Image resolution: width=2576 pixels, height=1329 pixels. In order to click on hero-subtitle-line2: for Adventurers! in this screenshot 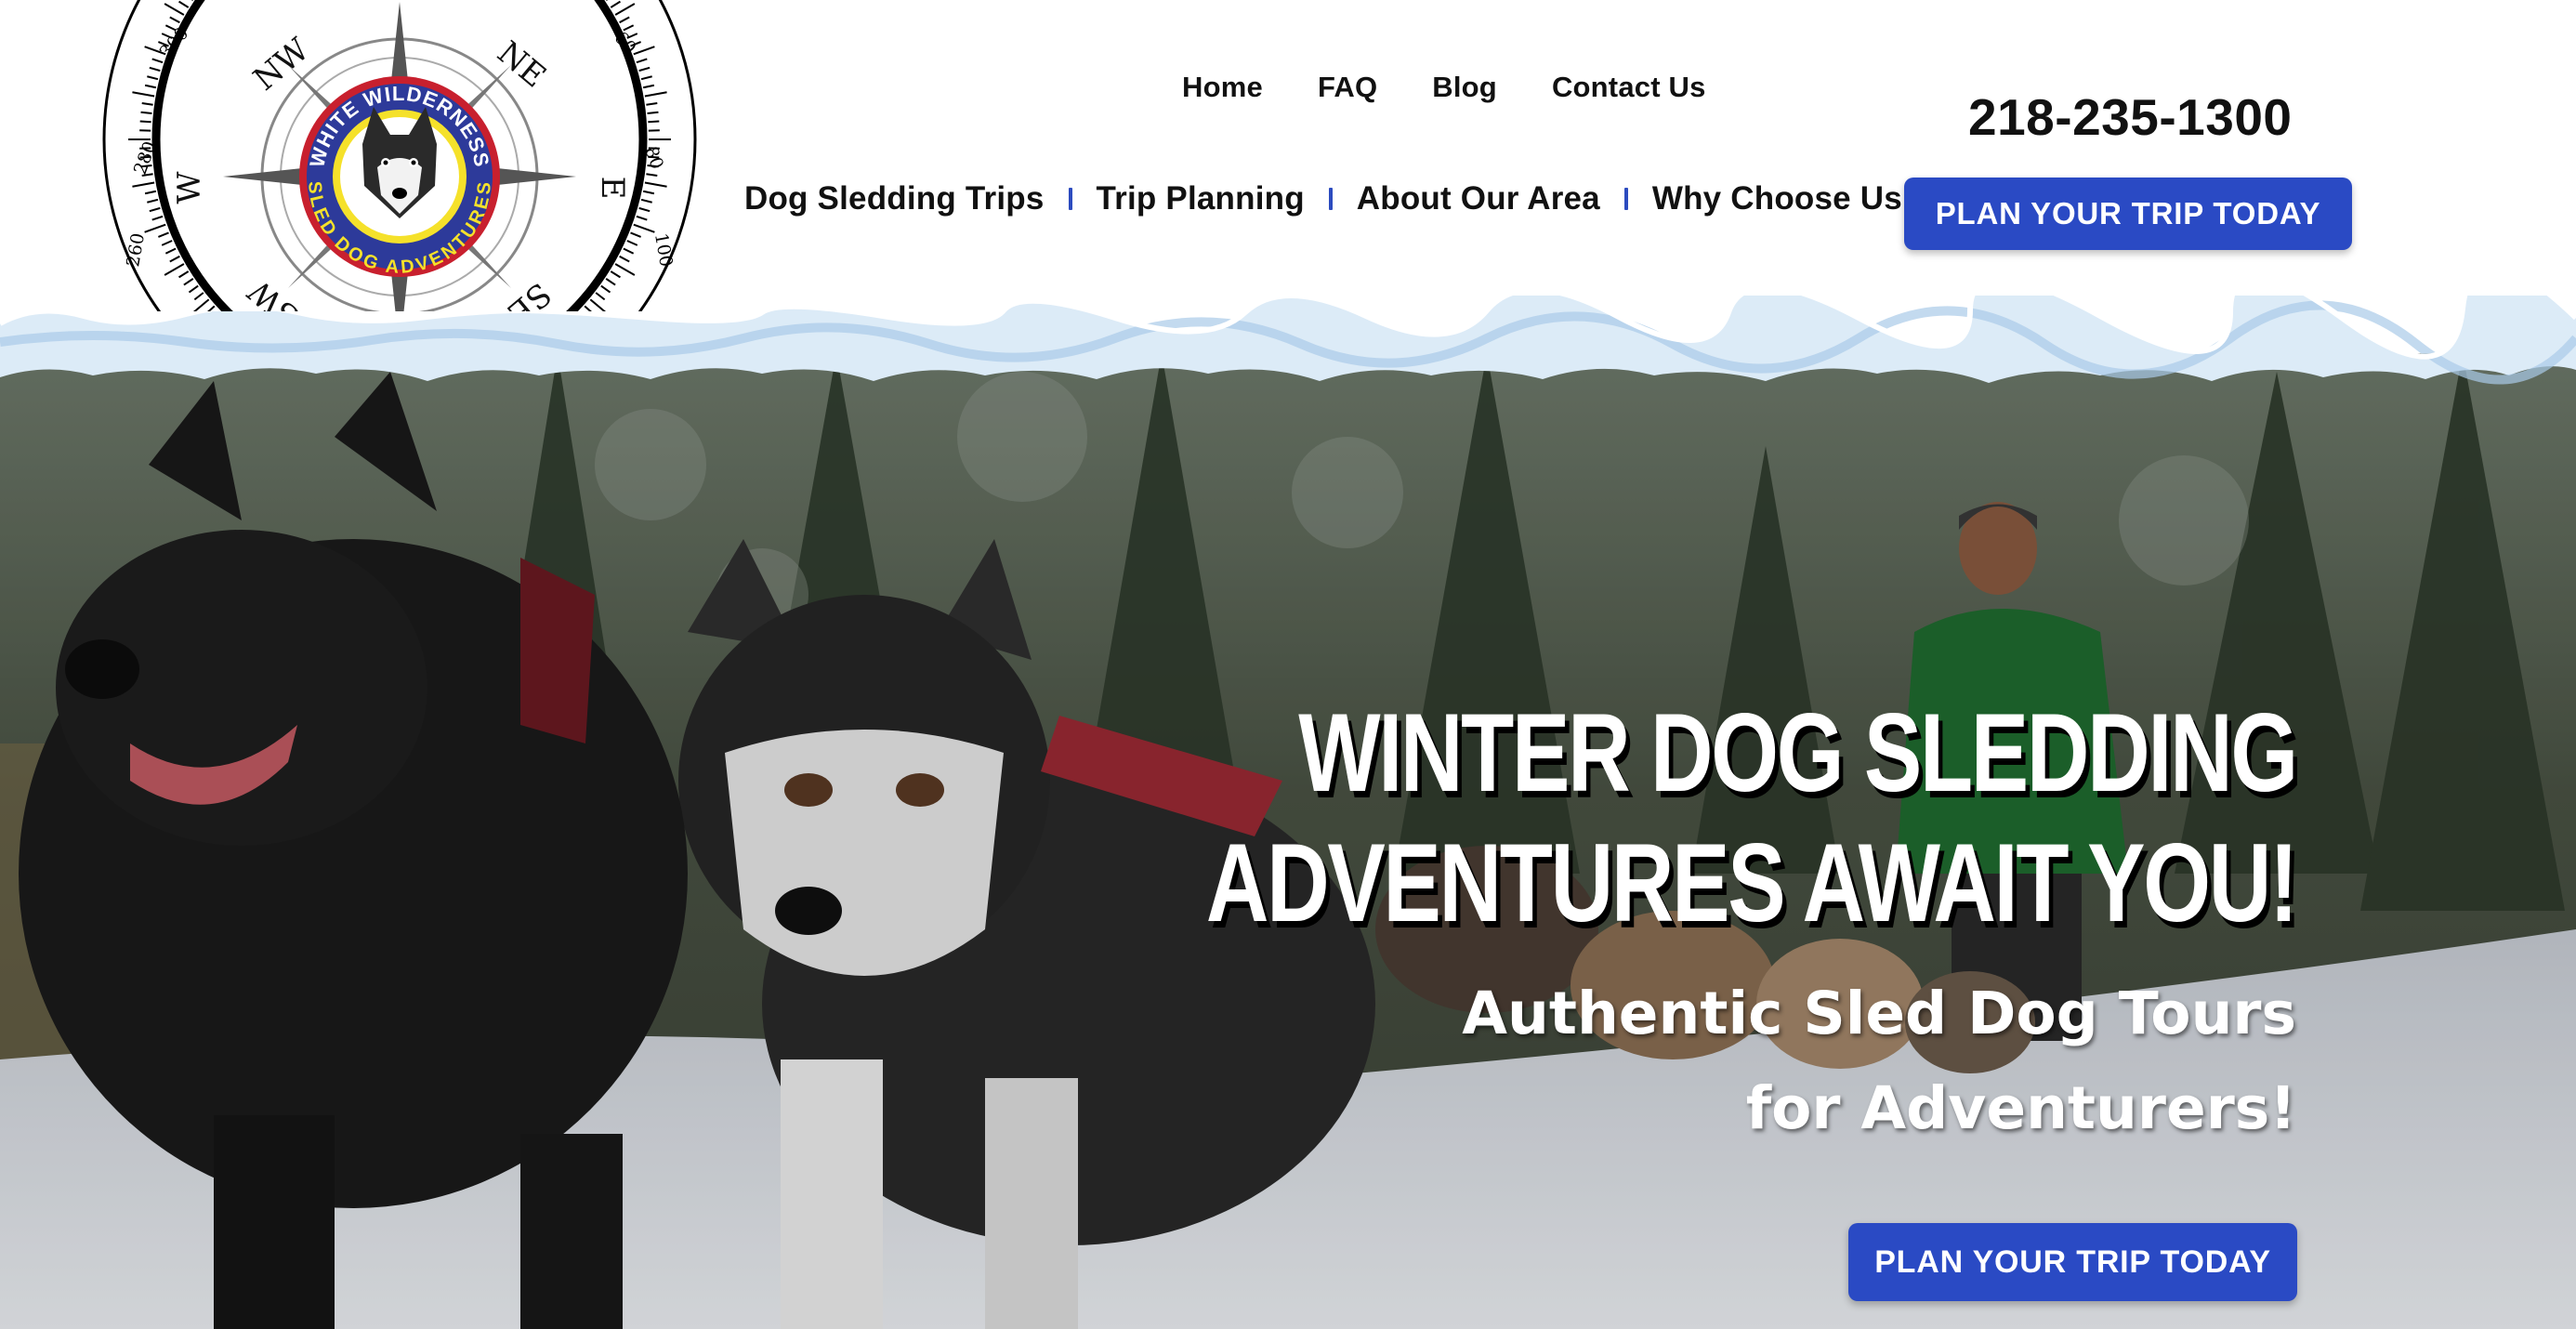, I will do `click(2020, 1108)`.